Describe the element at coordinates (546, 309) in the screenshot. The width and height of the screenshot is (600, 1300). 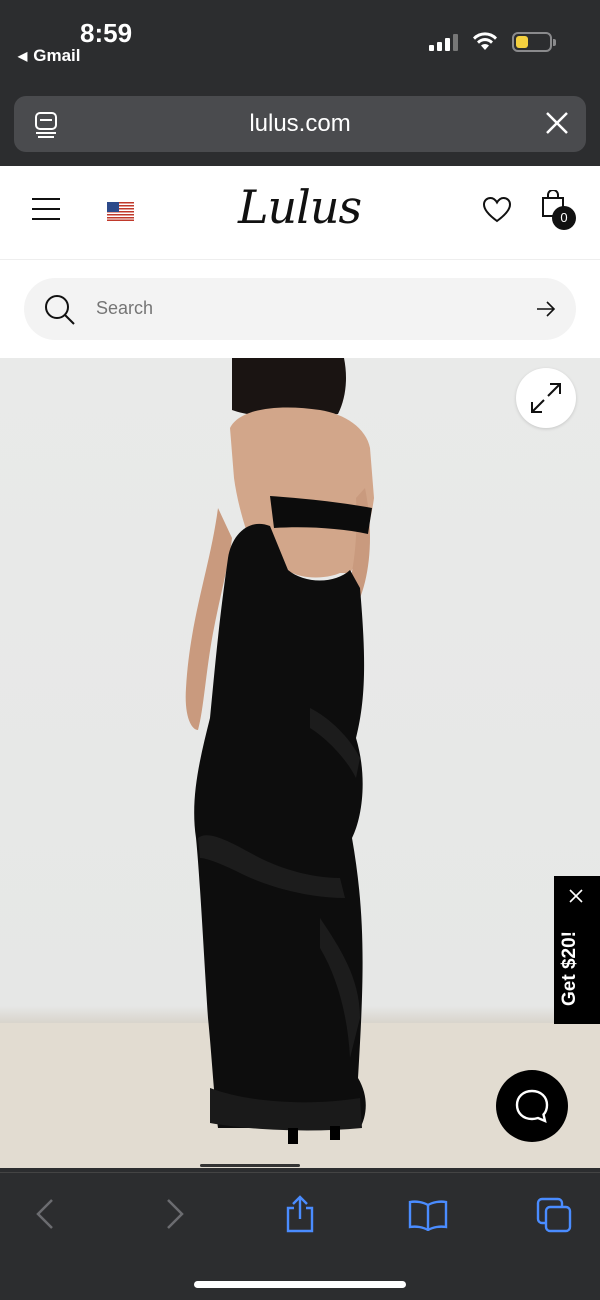
I see `arrow-right-icon` at that location.